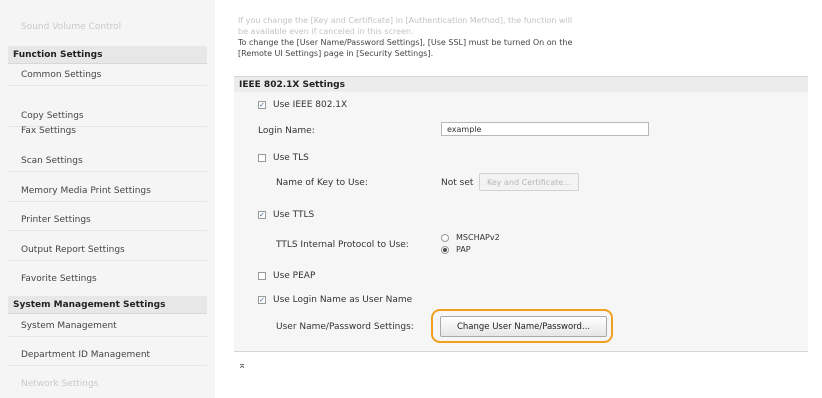  I want to click on use-peap-row: Use PEAP, so click(286, 276).